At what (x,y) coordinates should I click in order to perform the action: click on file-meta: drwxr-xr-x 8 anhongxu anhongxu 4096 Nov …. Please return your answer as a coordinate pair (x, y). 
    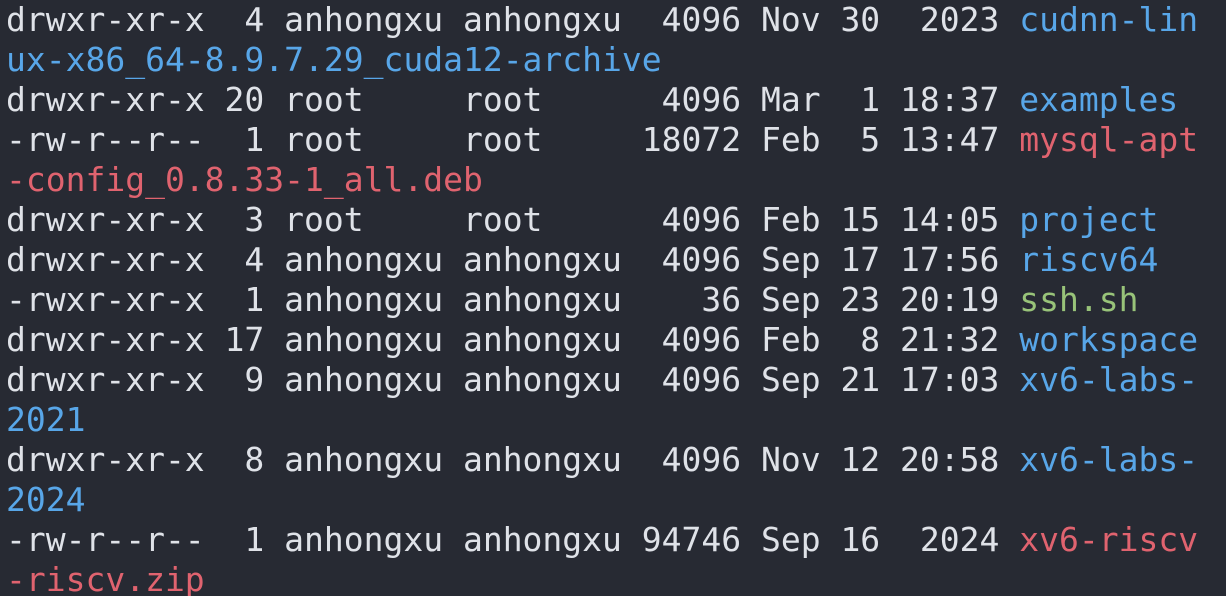
    Looking at the image, I should click on (513, 459).